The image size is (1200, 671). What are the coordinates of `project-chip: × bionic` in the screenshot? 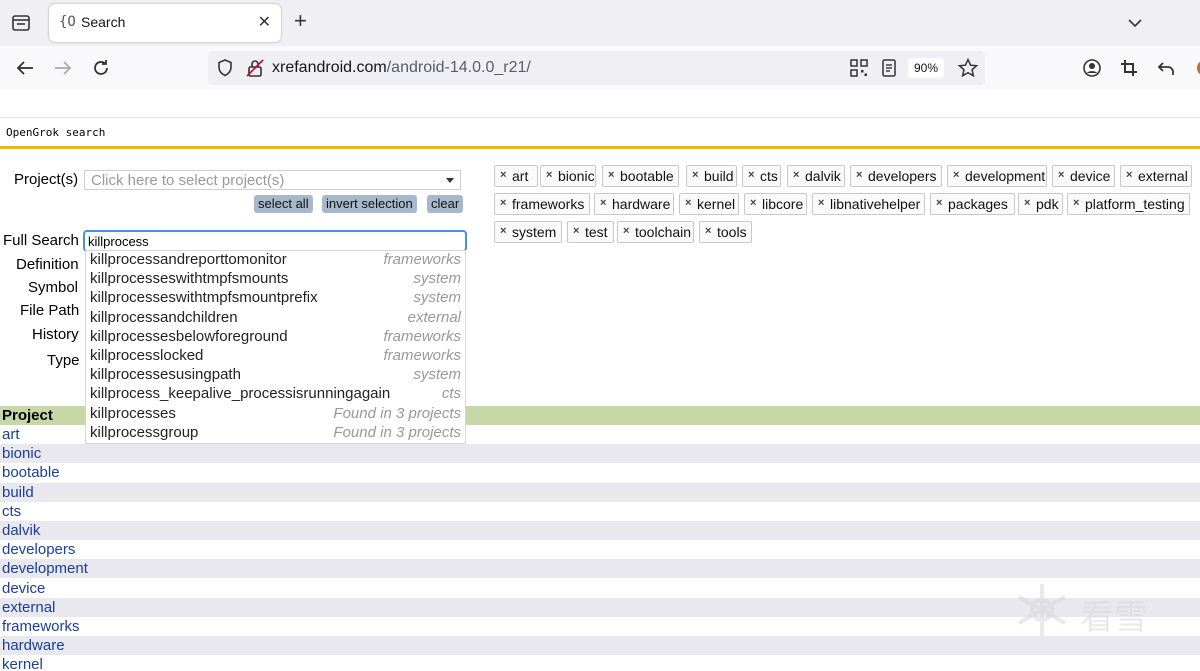 It's located at (568, 176).